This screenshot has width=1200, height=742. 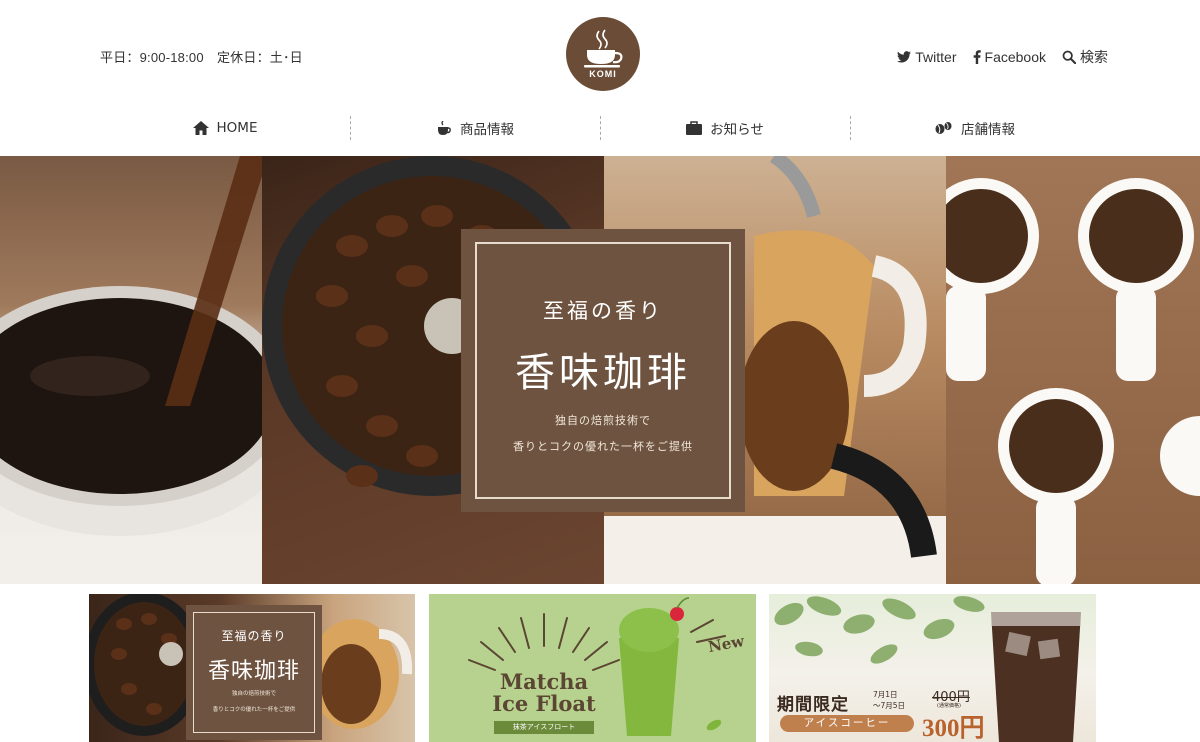 What do you see at coordinates (904, 57) in the screenshot?
I see `twitter-icon` at bounding box center [904, 57].